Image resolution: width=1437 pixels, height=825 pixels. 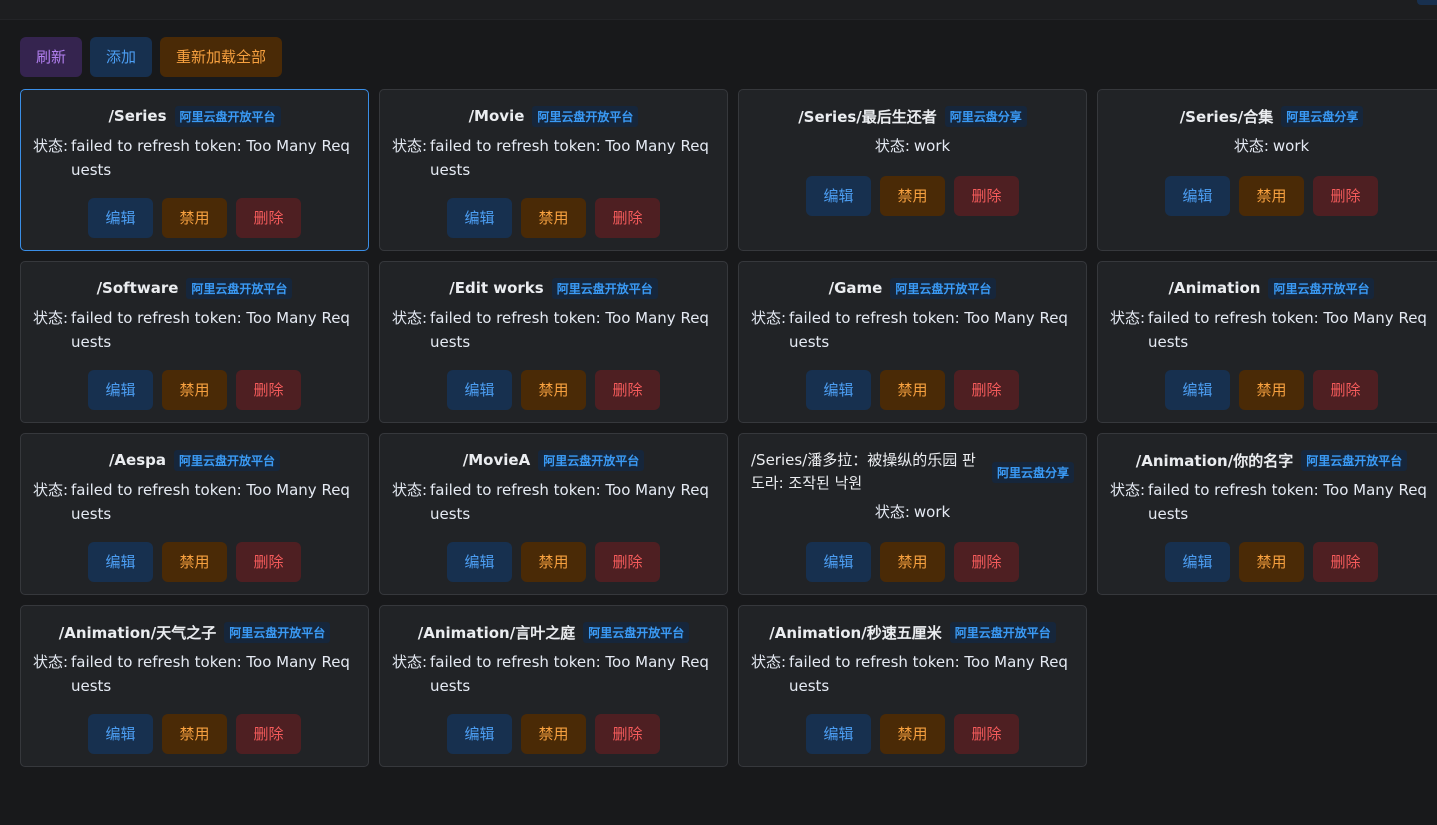 What do you see at coordinates (51, 57) in the screenshot?
I see `refresh-button: 刷新` at bounding box center [51, 57].